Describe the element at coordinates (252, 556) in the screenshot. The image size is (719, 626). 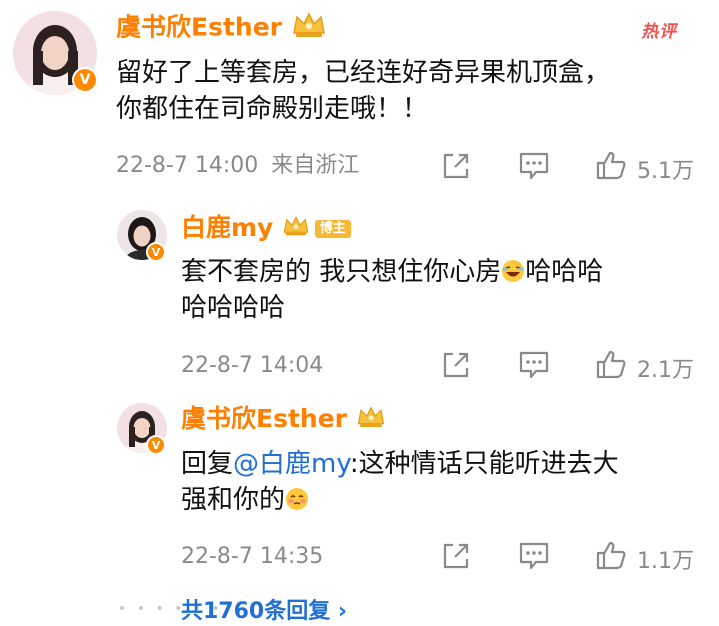
I see `comment-timestamp: 22-8-7 14:35` at that location.